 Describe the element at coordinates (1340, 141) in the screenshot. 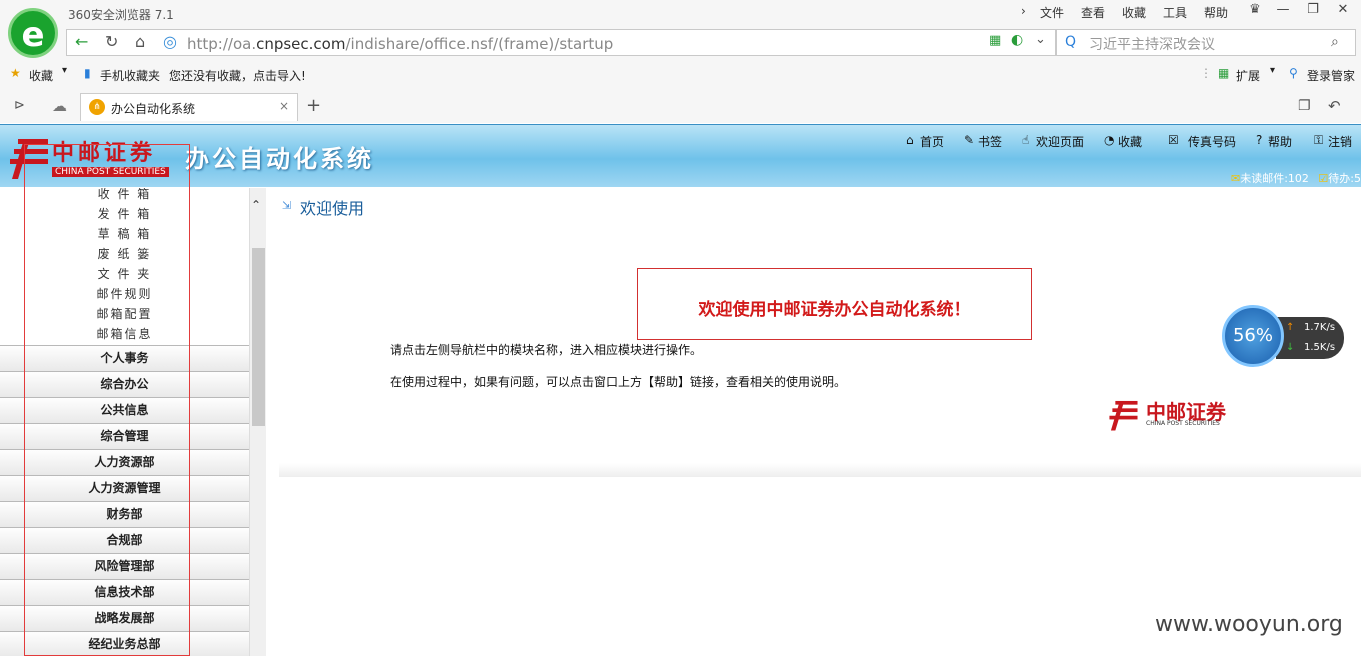

I see `topnav-logout: 注销` at that location.